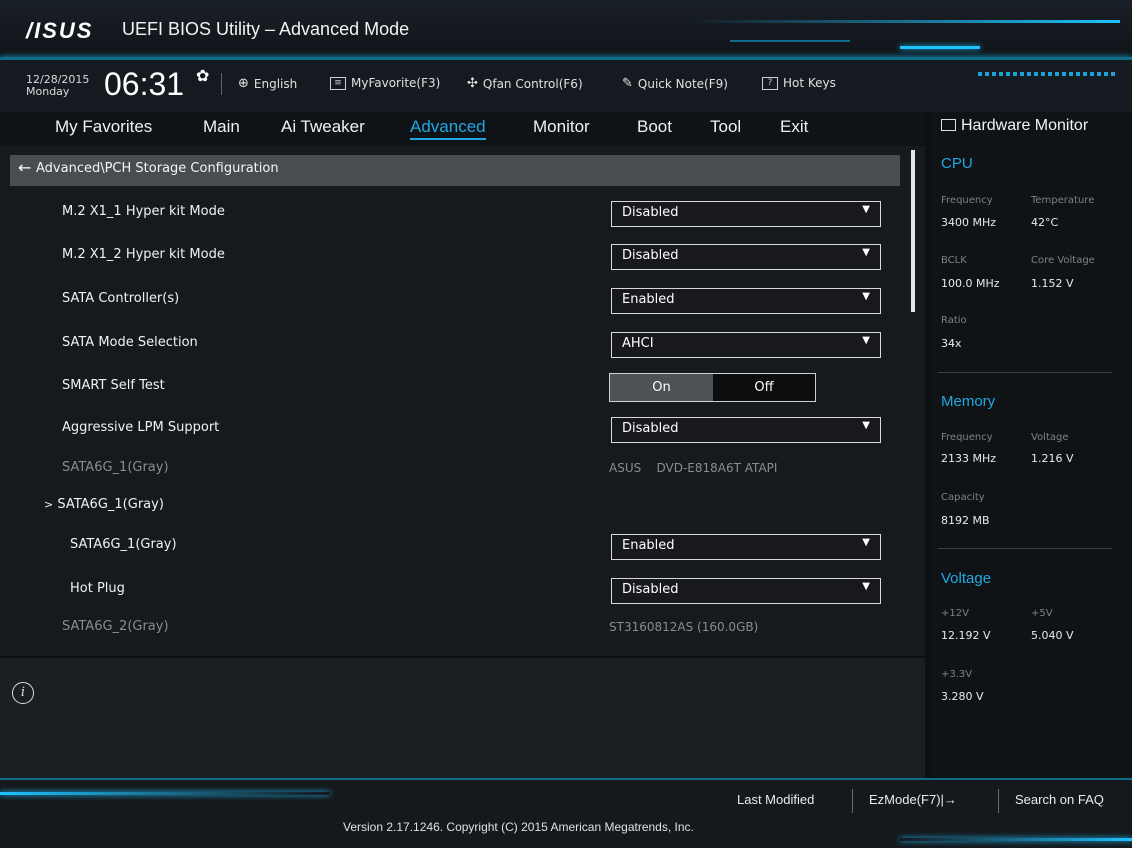  Describe the element at coordinates (113, 385) in the screenshot. I see `setting-label: SMART Self Test` at that location.